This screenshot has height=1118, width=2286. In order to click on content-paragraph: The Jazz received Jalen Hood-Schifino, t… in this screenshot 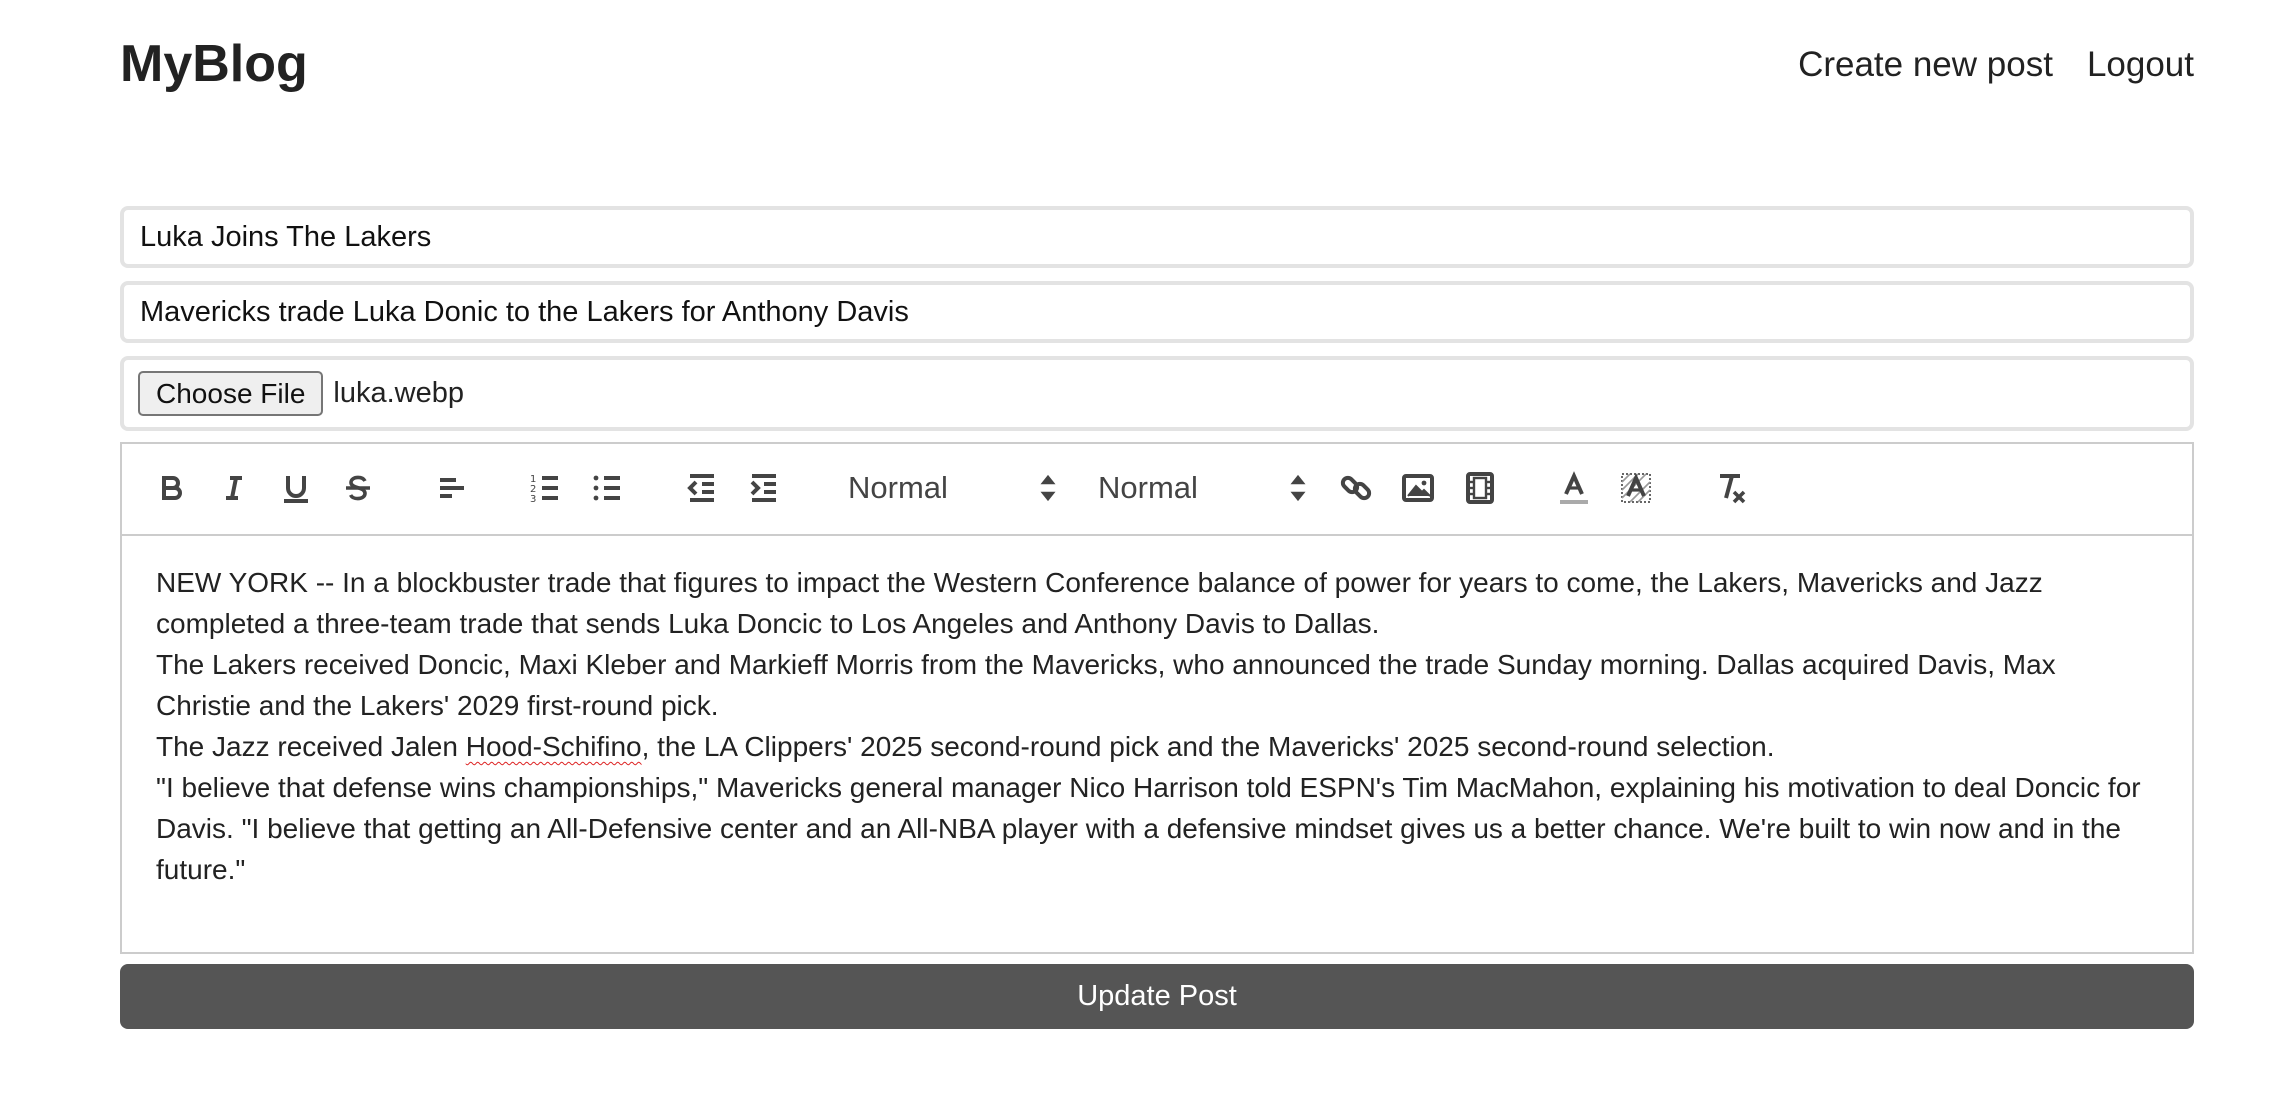, I will do `click(1157, 746)`.